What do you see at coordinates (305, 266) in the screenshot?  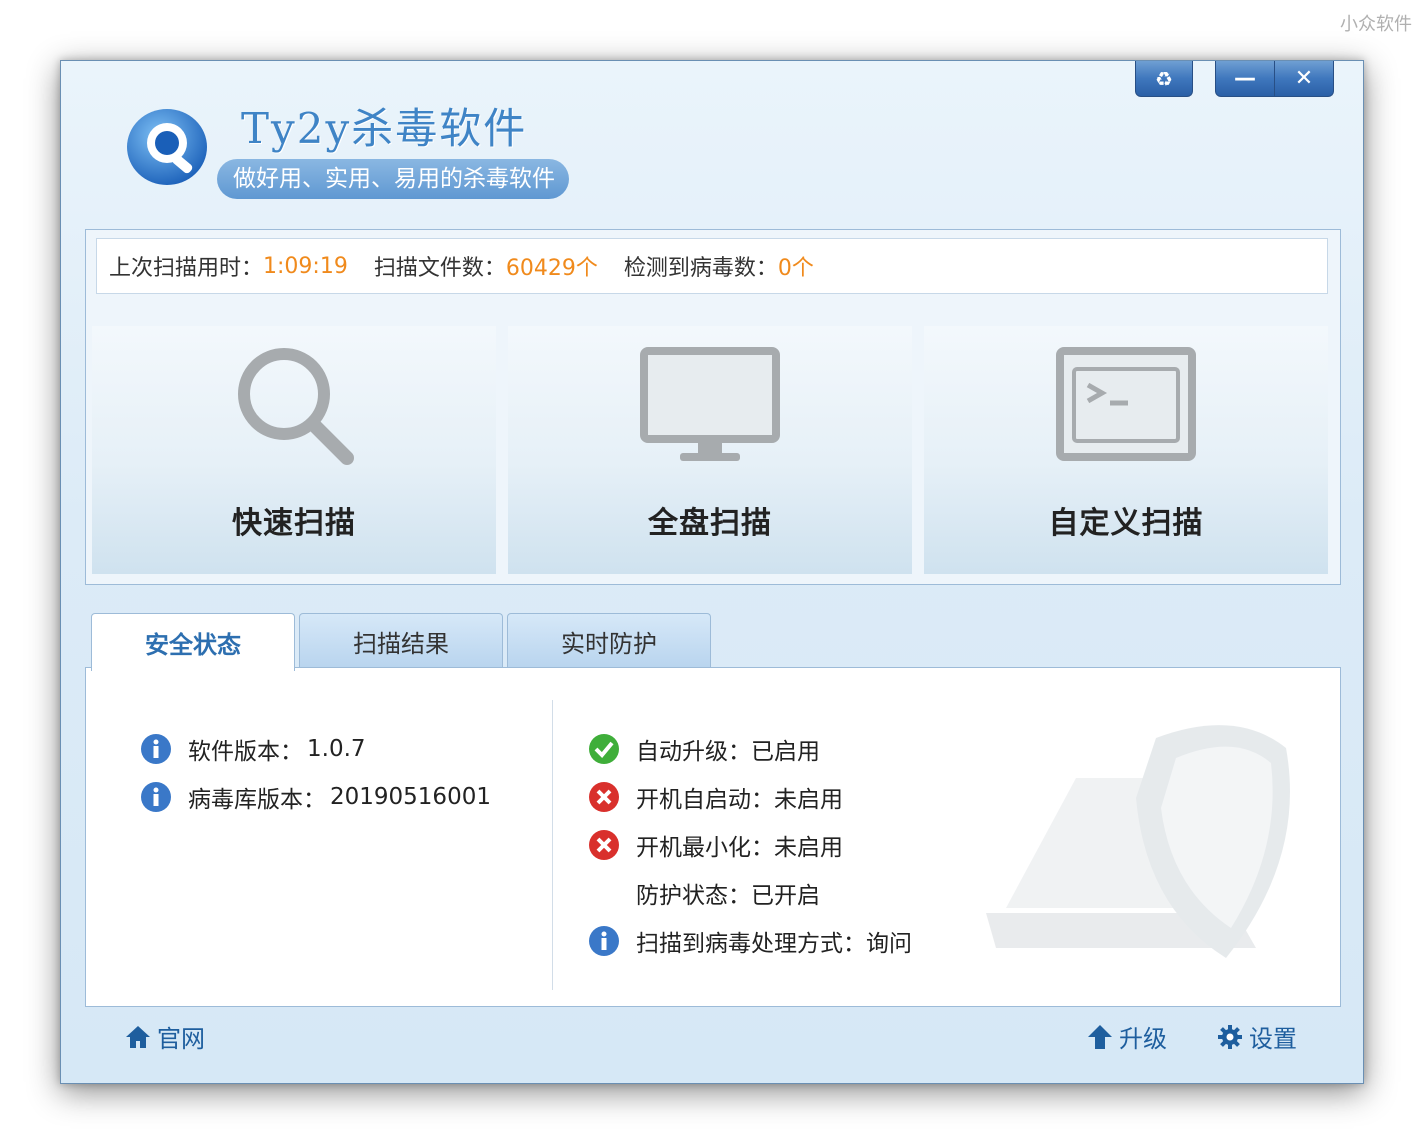 I see `last-scan-value: 1:09:19` at bounding box center [305, 266].